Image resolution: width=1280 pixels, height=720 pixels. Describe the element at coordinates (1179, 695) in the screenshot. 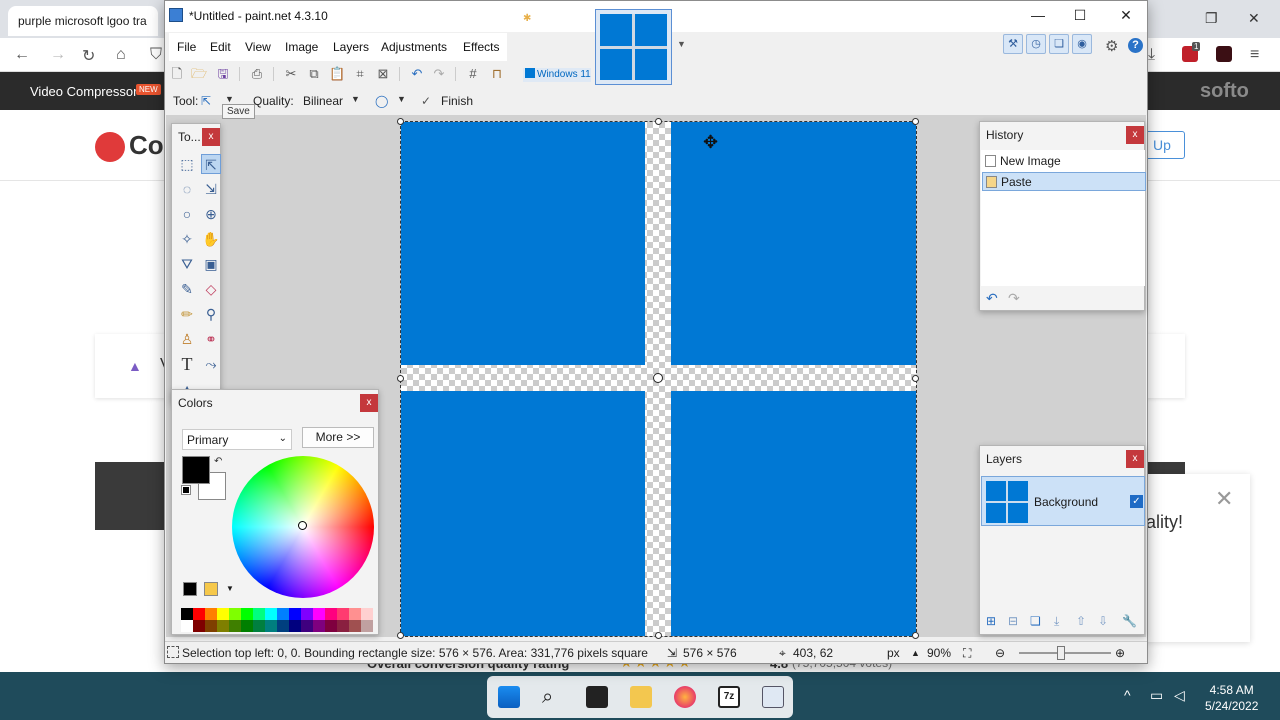

I see `volume-icon: ◁` at that location.